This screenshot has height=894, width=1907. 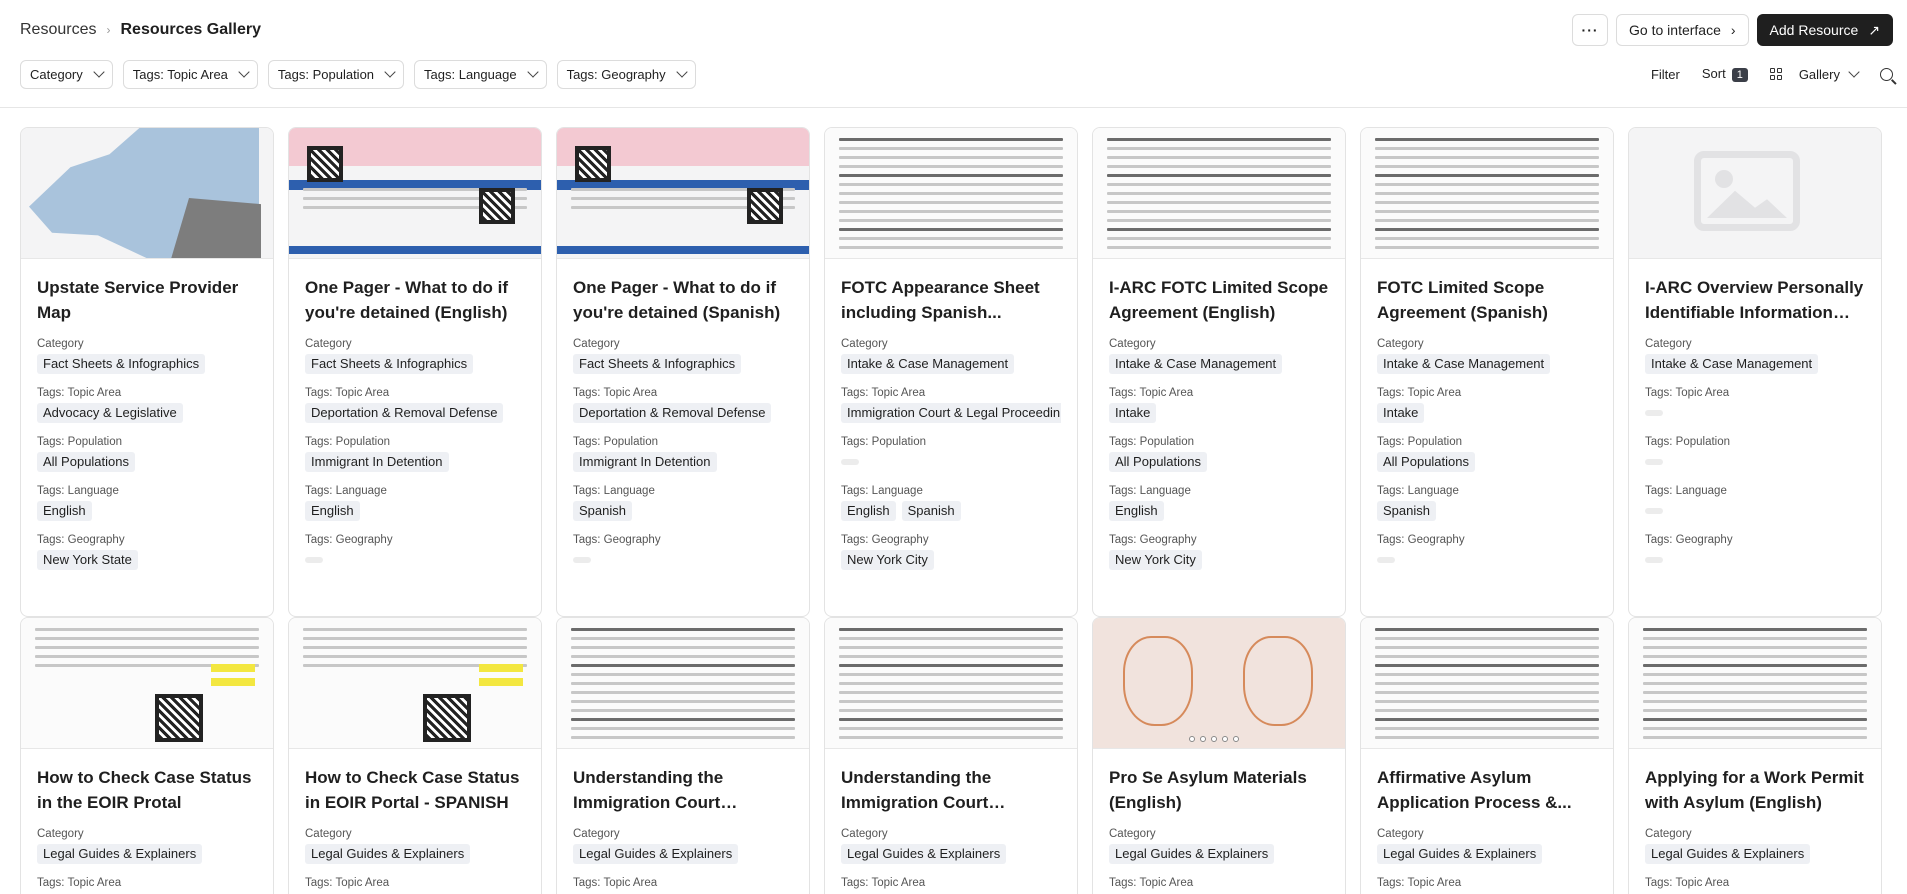 What do you see at coordinates (1739, 75) in the screenshot?
I see `sort-count-badge: 1` at bounding box center [1739, 75].